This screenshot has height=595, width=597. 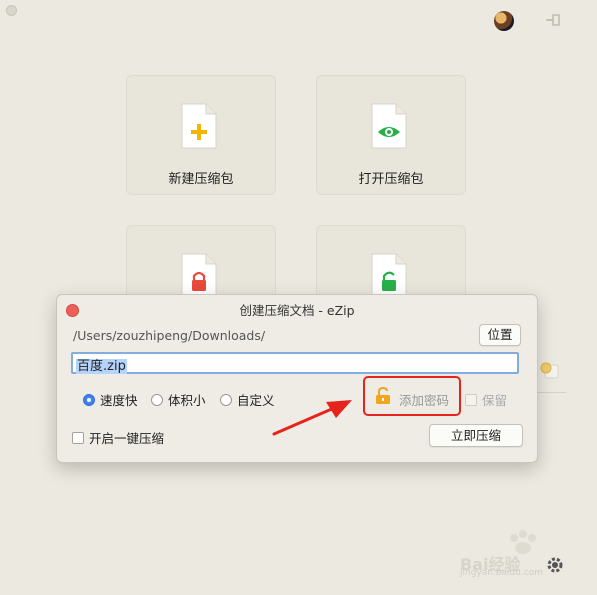 What do you see at coordinates (502, 573) in the screenshot?
I see `watermark-url: jingyan.baidu.com` at bounding box center [502, 573].